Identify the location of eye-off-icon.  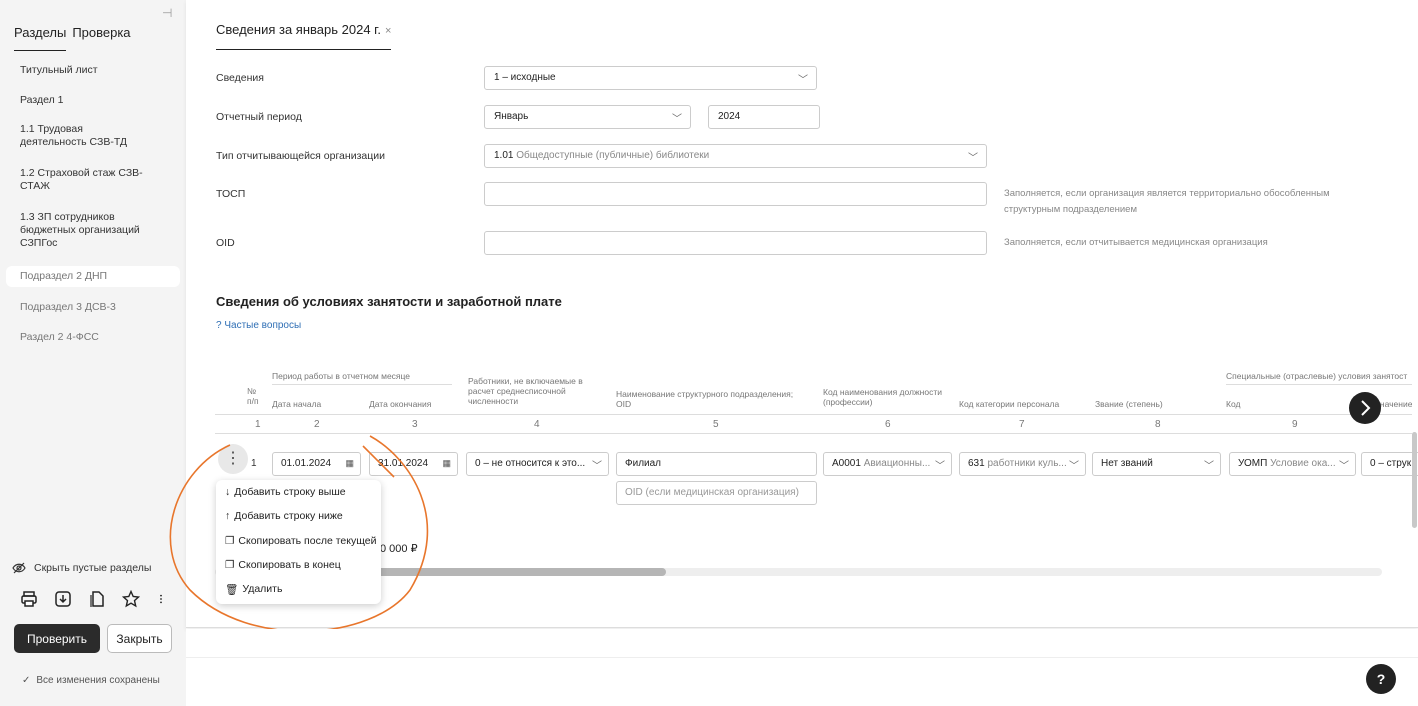
(19, 568).